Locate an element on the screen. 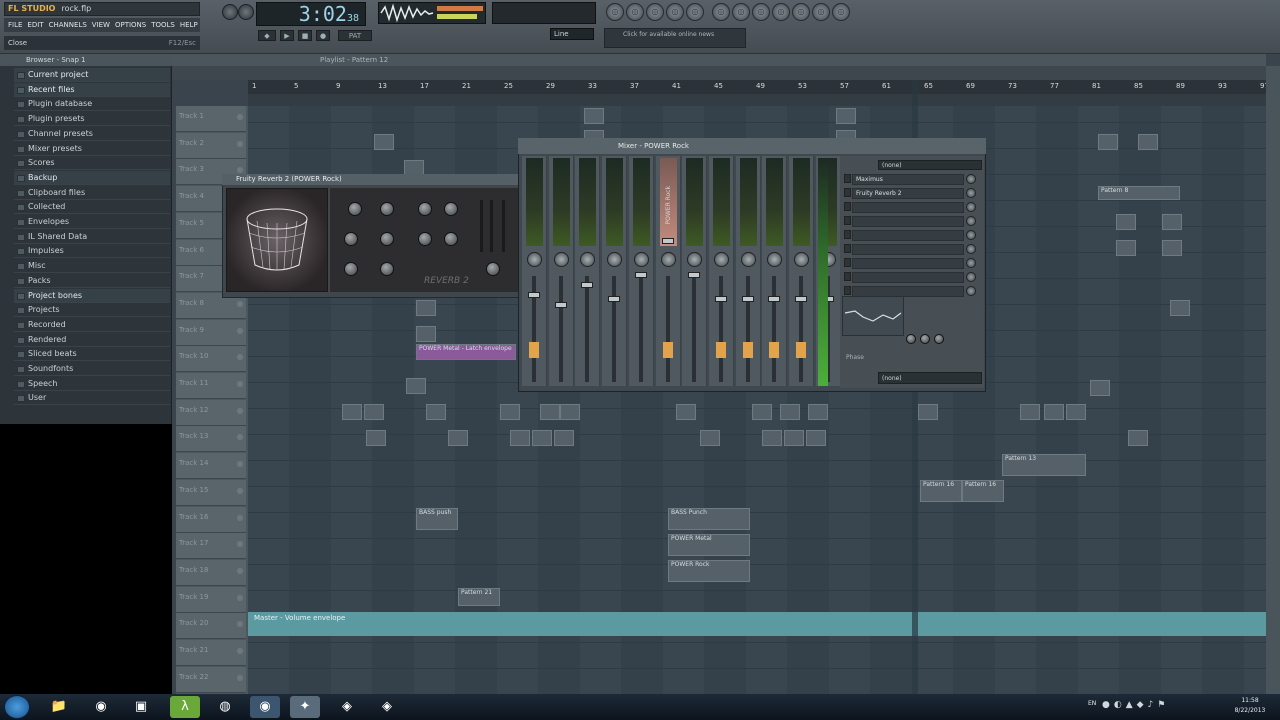 This screenshot has height=720, width=1280. browser-item: Project bones is located at coordinates (92, 295).